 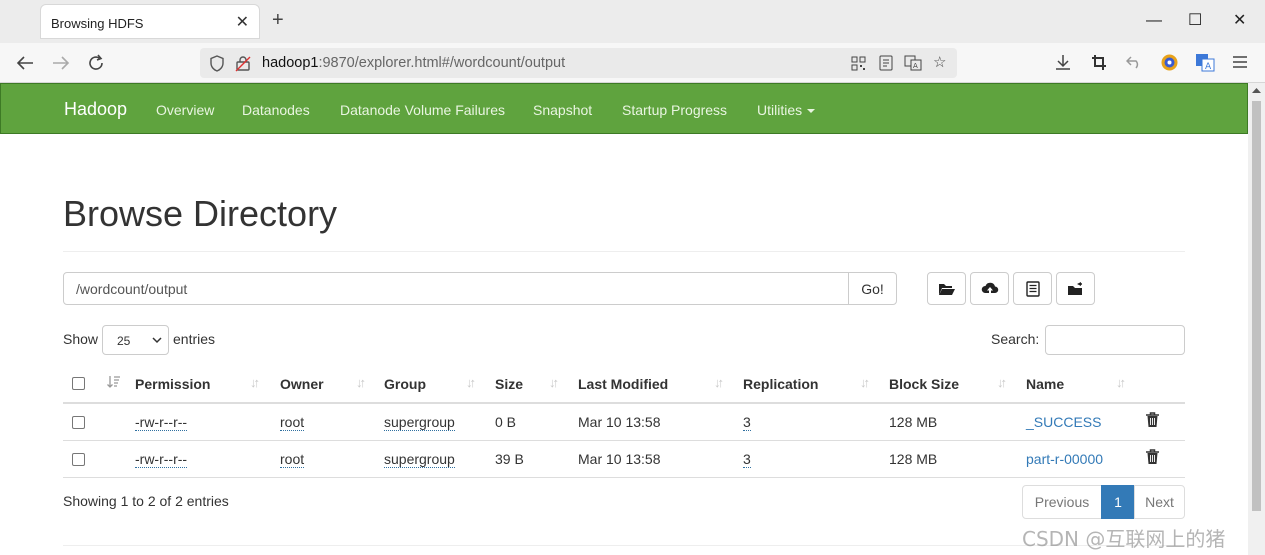 I want to click on reload-icon, so click(x=96, y=63).